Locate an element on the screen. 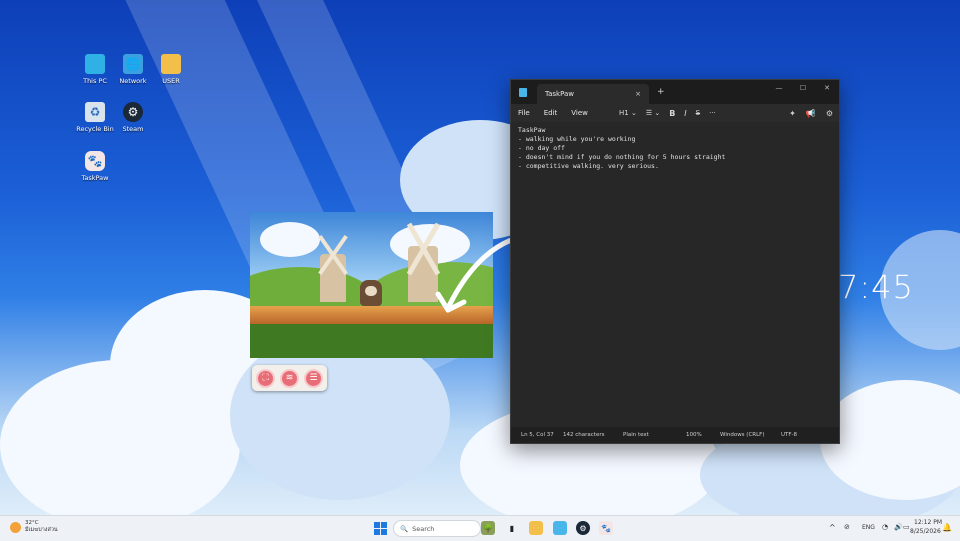 The width and height of the screenshot is (960, 541). desktop-icon-taskpaw: 🐾 TaskPaw is located at coordinates (95, 166).